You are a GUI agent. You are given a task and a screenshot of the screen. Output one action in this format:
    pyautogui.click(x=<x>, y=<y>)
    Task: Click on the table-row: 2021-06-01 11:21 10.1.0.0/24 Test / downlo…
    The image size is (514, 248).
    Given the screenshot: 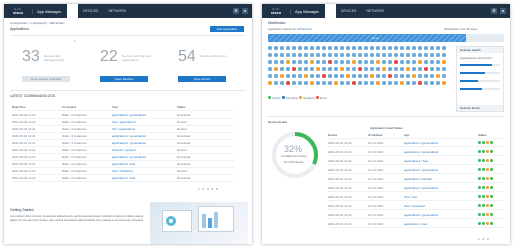 What is the action you would take?
    pyautogui.click(x=416, y=206)
    